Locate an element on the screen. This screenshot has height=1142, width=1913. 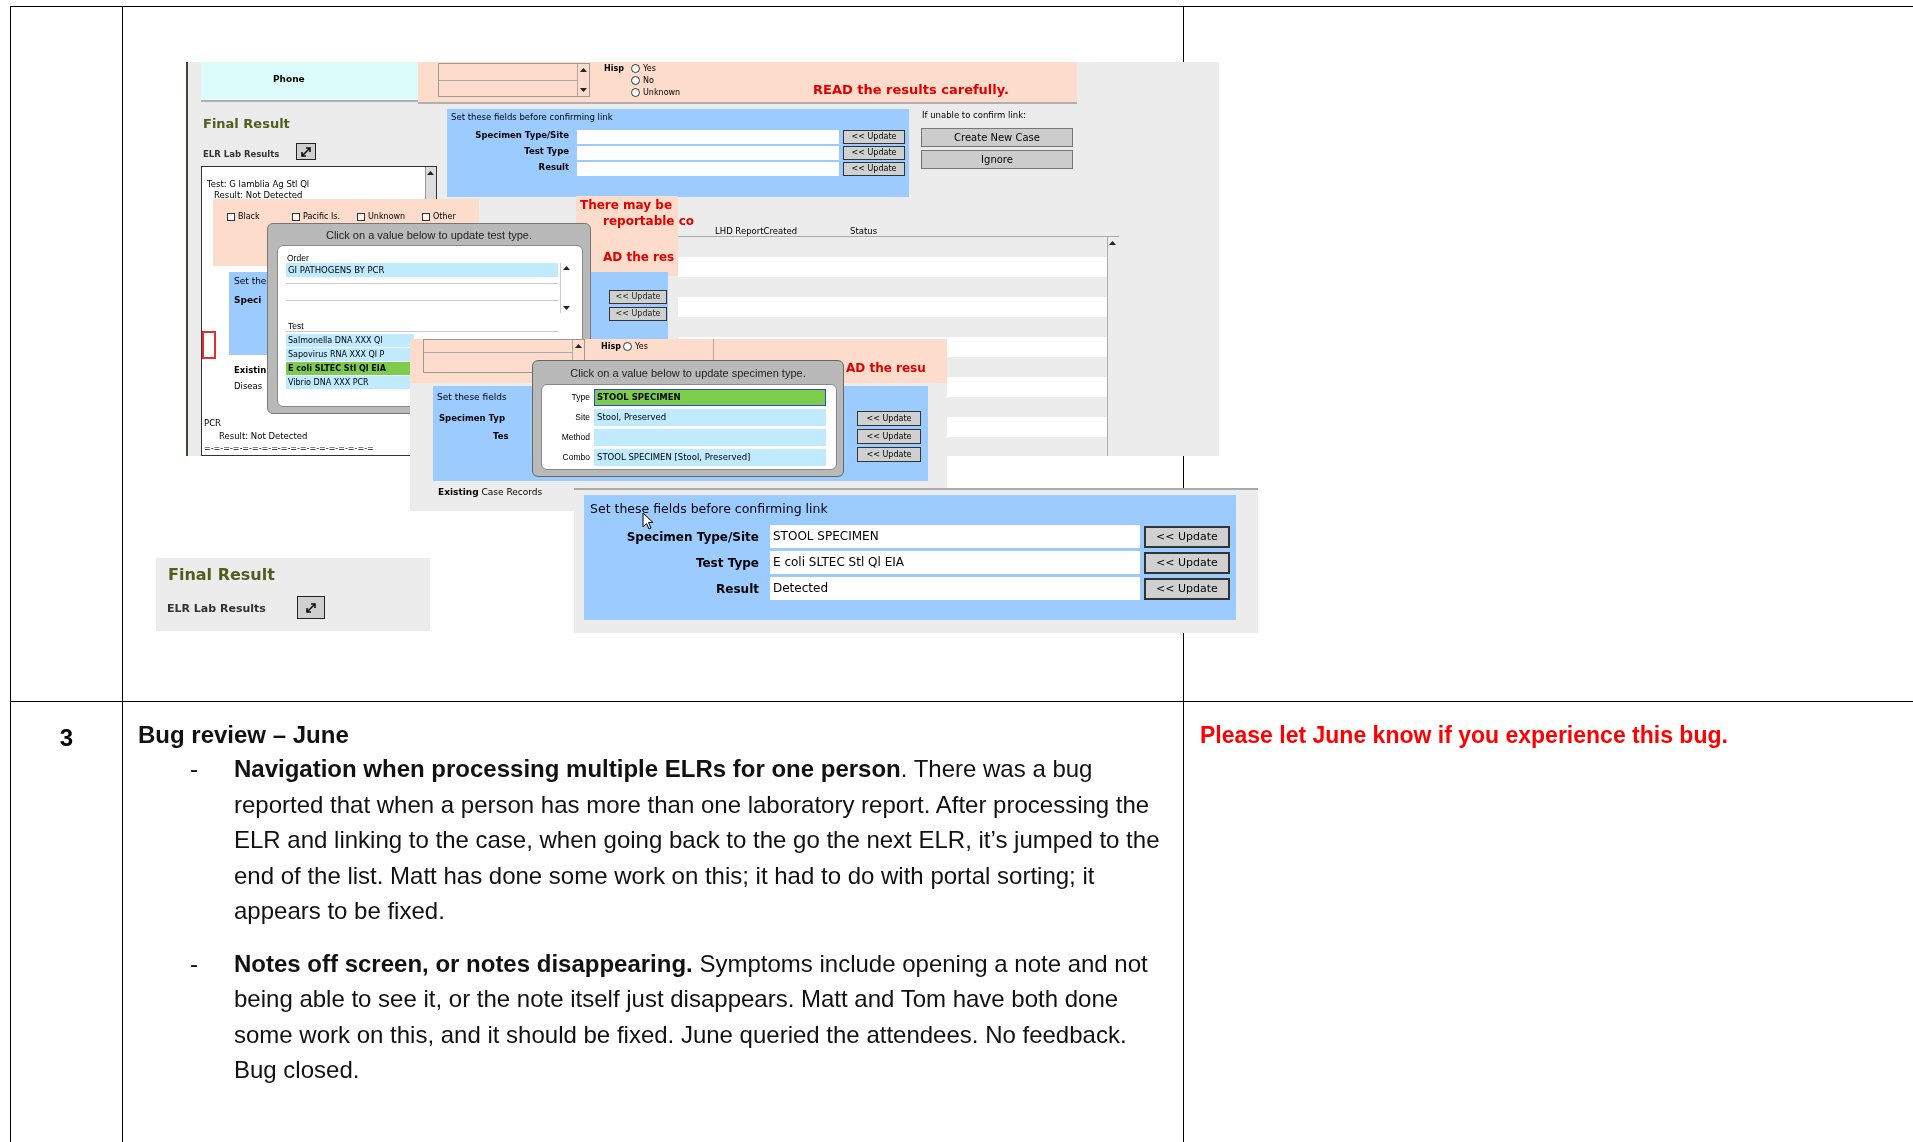
order-item: GI PATHOGENS BY PCR is located at coordinates (422, 270).